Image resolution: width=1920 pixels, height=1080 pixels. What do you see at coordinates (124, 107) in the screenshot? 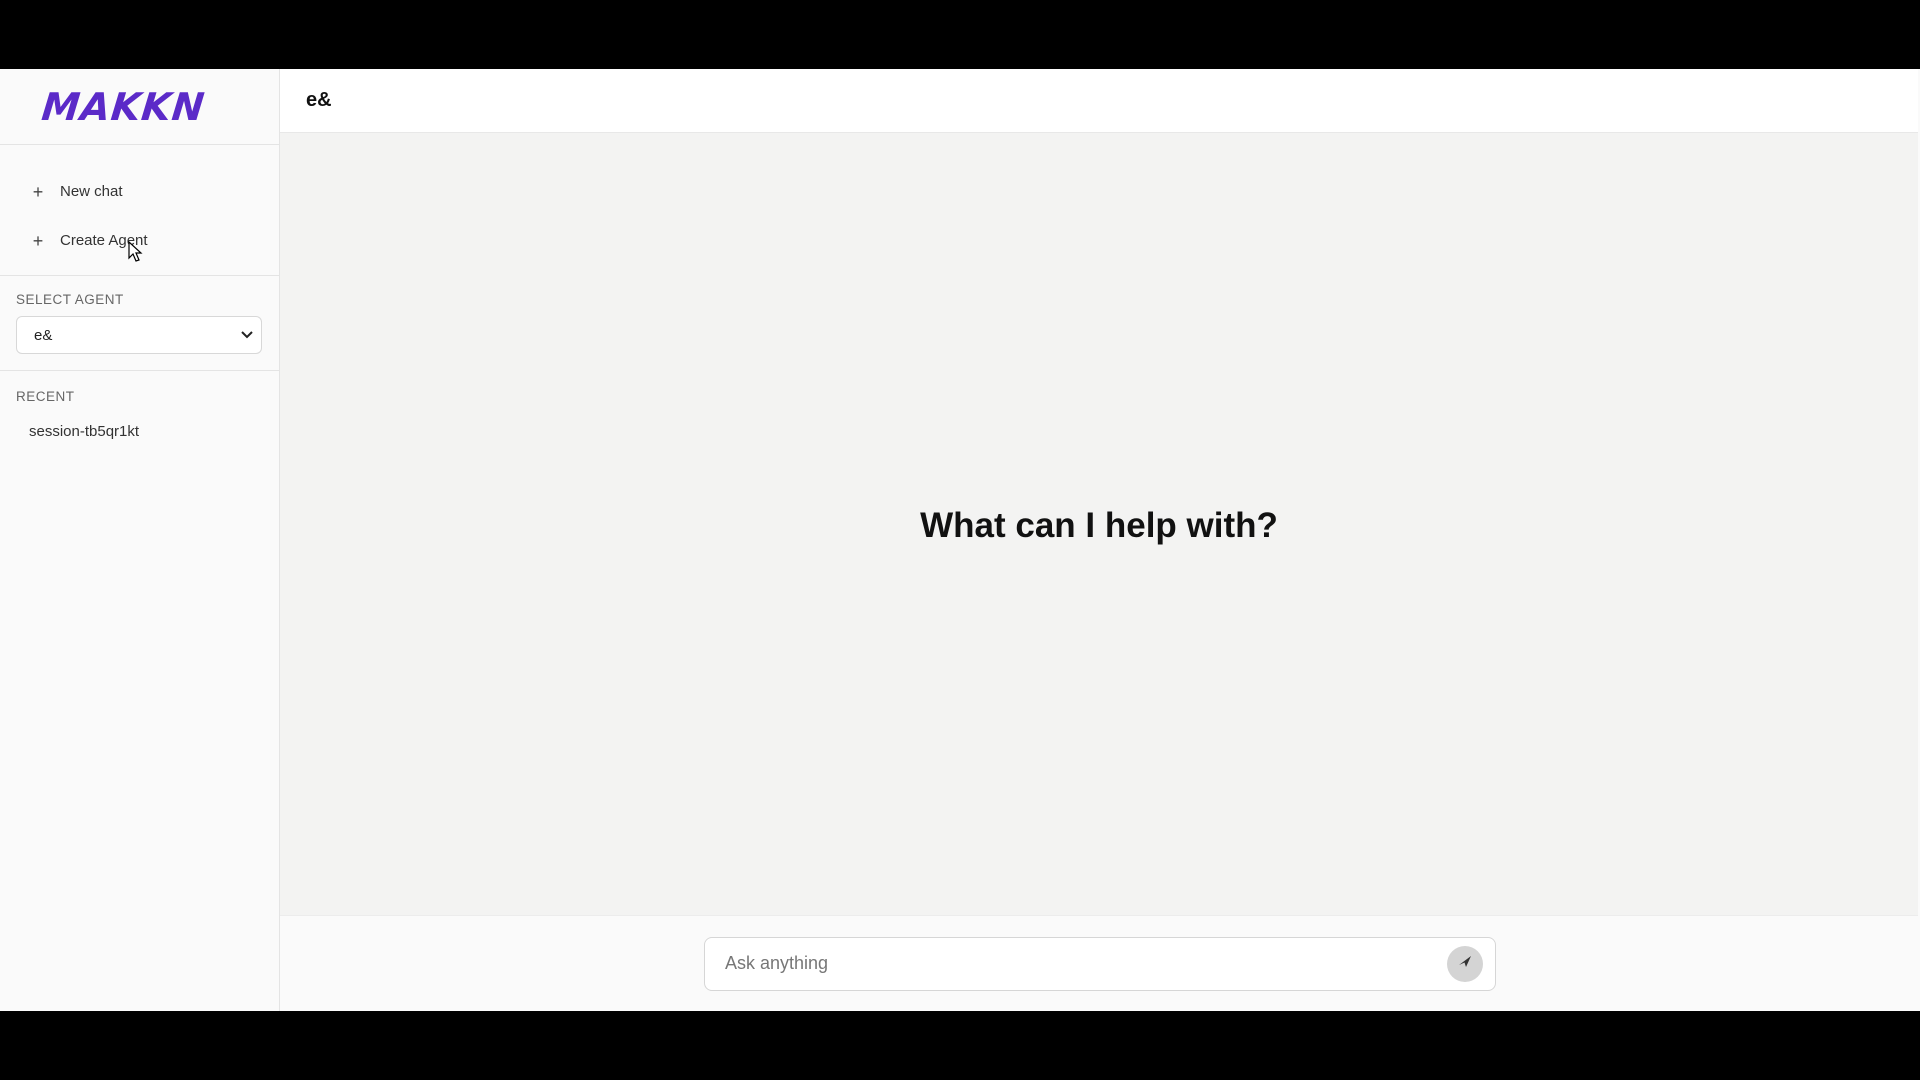
I see `brand-logo: MAKKN` at bounding box center [124, 107].